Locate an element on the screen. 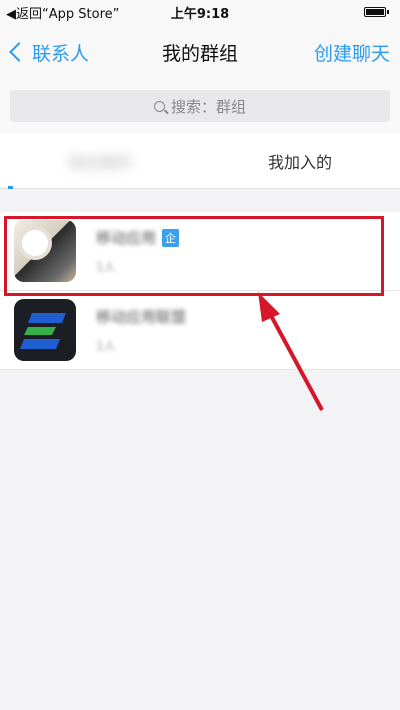 The image size is (400, 710). group-name: 移动应用 is located at coordinates (126, 238).